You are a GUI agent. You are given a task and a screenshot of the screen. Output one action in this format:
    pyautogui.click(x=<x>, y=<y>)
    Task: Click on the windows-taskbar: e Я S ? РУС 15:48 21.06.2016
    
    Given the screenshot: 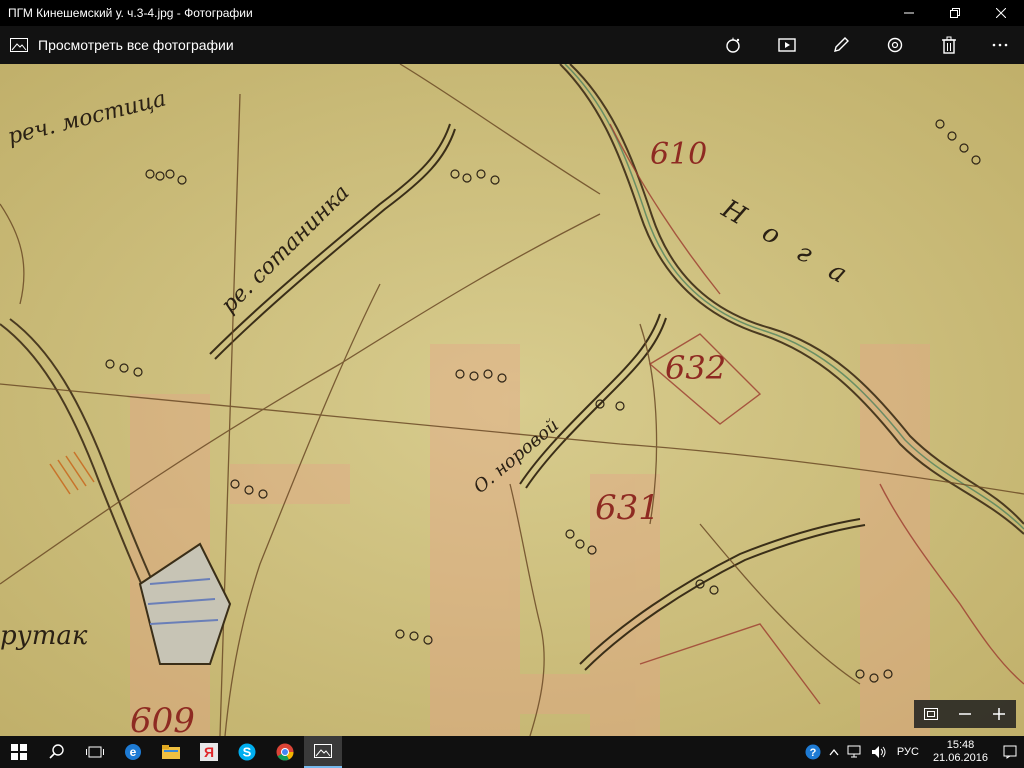 What is the action you would take?
    pyautogui.click(x=512, y=752)
    